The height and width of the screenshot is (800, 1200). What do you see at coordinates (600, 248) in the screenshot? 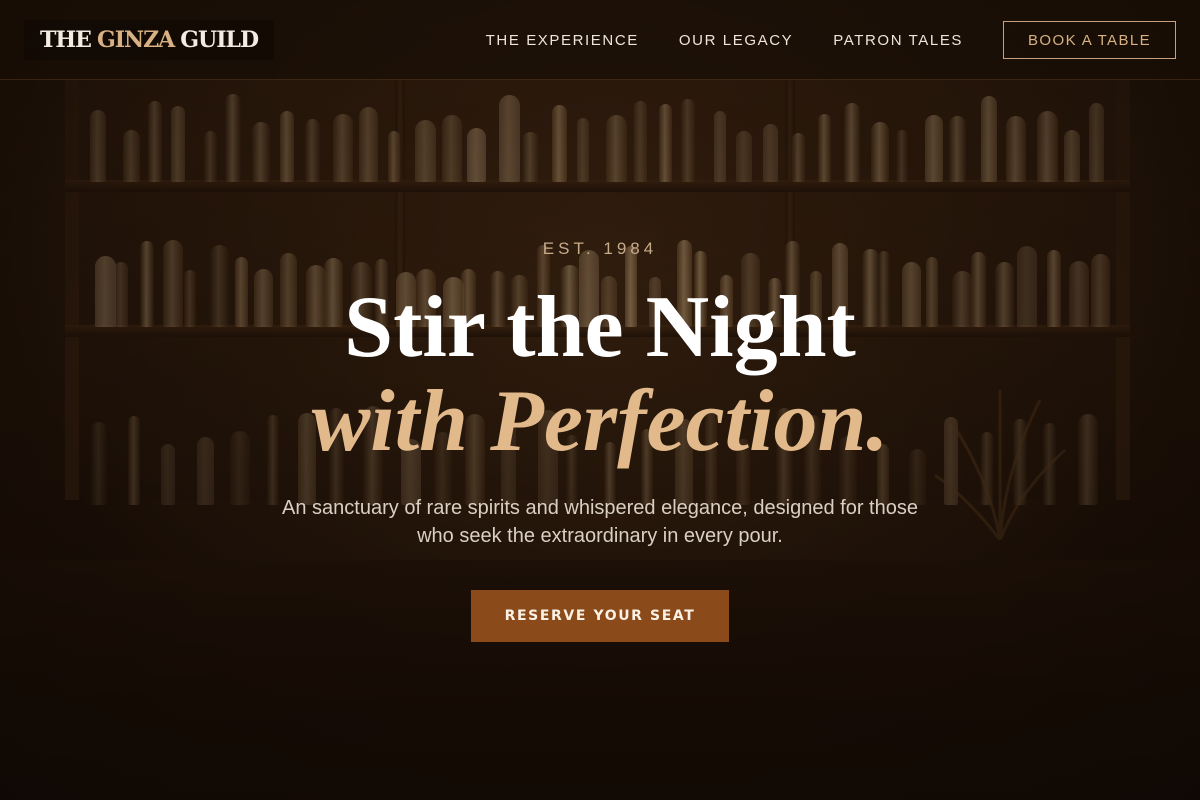
I see `established-eyebrow: EST. 1984` at bounding box center [600, 248].